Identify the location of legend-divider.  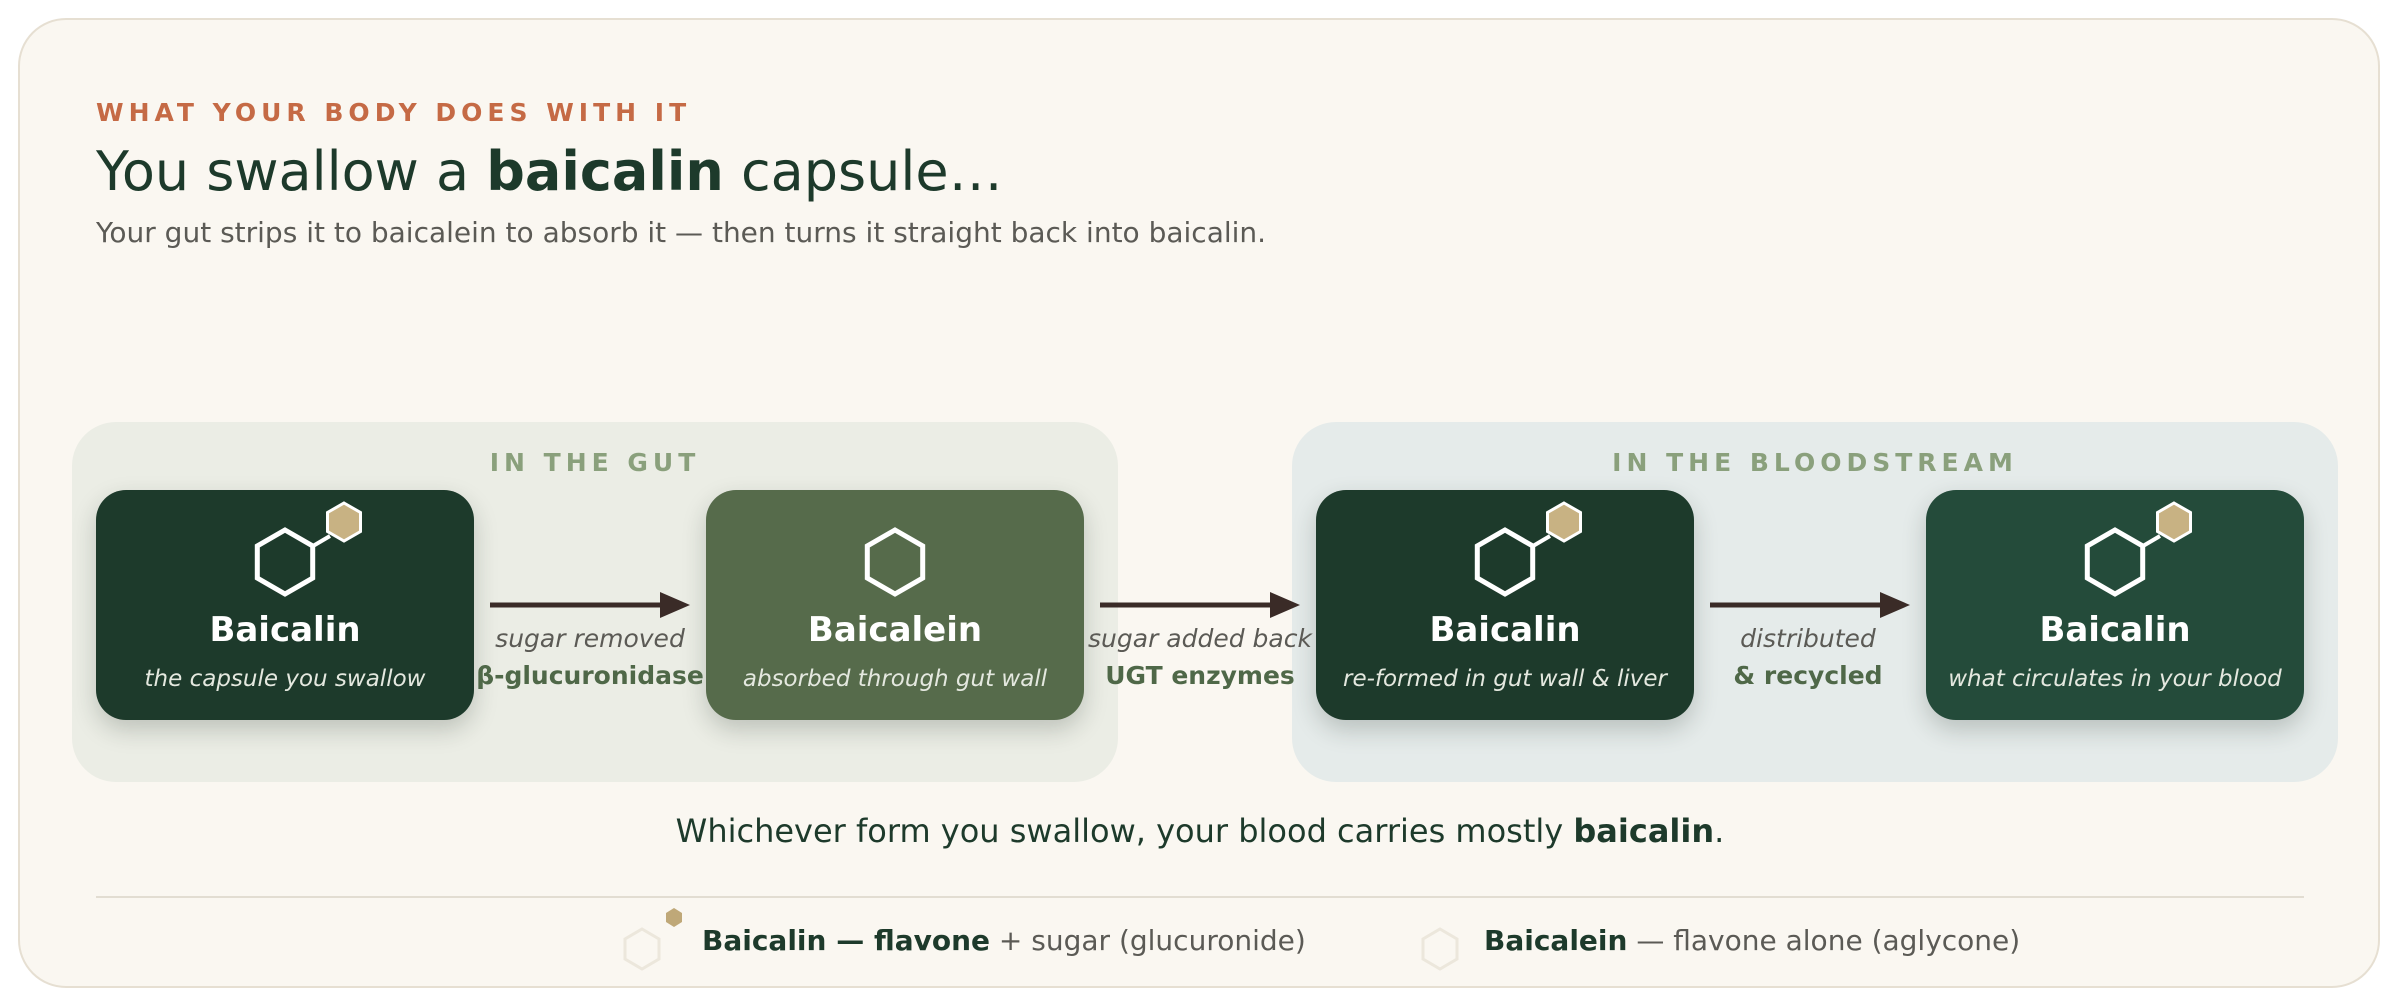
(1200, 897).